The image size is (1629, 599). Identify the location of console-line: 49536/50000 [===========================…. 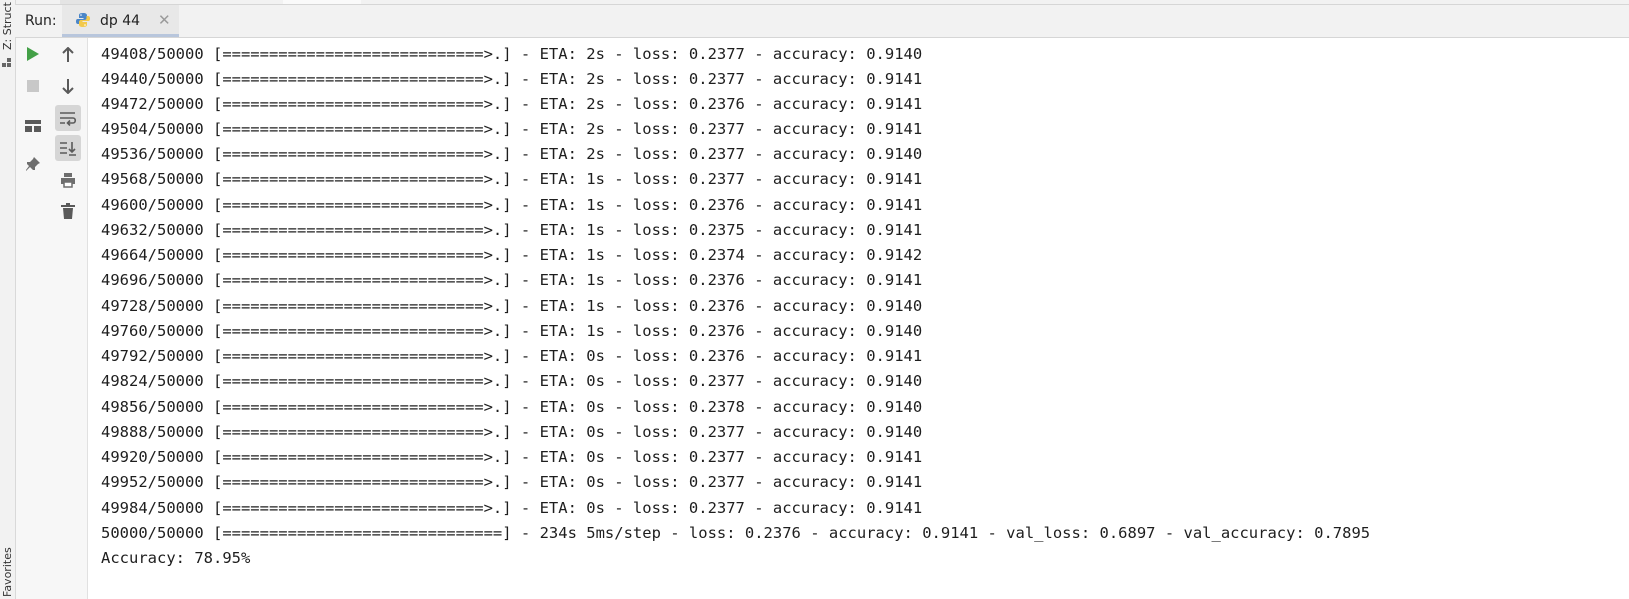
(512, 154).